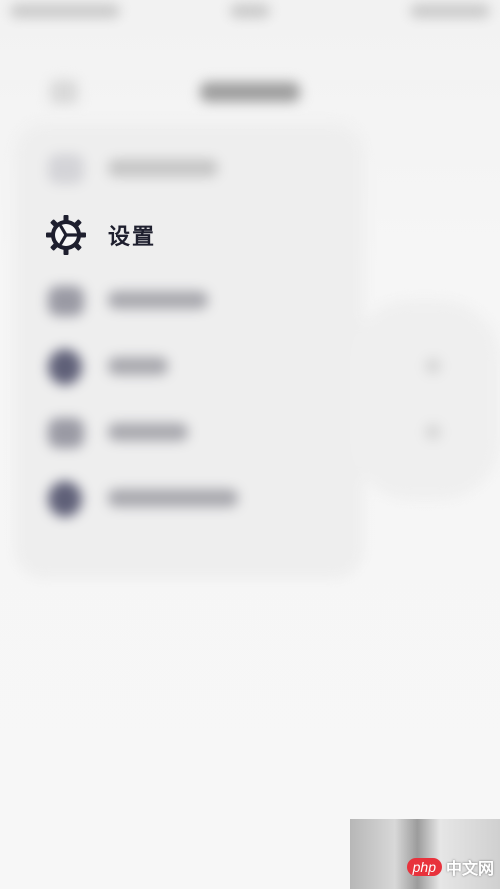 Image resolution: width=500 pixels, height=889 pixels. What do you see at coordinates (64, 92) in the screenshot?
I see `back-button` at bounding box center [64, 92].